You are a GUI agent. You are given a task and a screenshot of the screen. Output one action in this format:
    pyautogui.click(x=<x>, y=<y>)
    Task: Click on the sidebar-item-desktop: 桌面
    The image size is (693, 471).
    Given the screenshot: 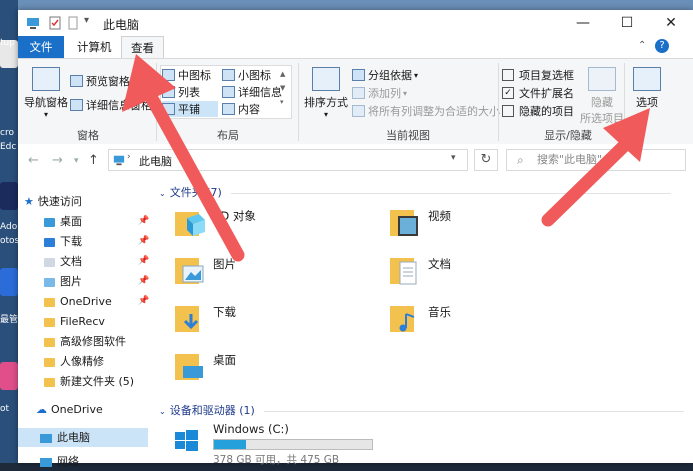 What is the action you would take?
    pyautogui.click(x=63, y=221)
    